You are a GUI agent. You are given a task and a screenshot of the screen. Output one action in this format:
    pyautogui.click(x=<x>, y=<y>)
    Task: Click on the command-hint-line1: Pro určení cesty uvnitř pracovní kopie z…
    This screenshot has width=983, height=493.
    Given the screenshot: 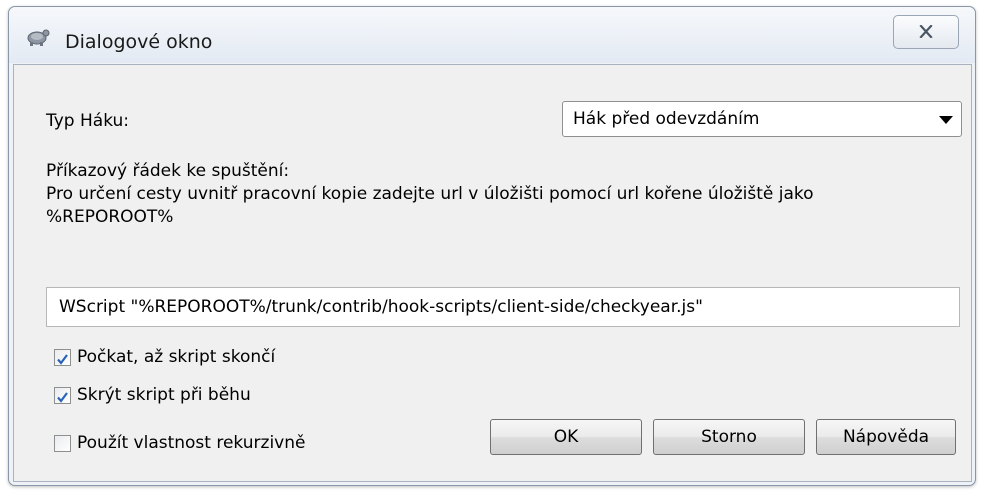 What is the action you would take?
    pyautogui.click(x=430, y=194)
    